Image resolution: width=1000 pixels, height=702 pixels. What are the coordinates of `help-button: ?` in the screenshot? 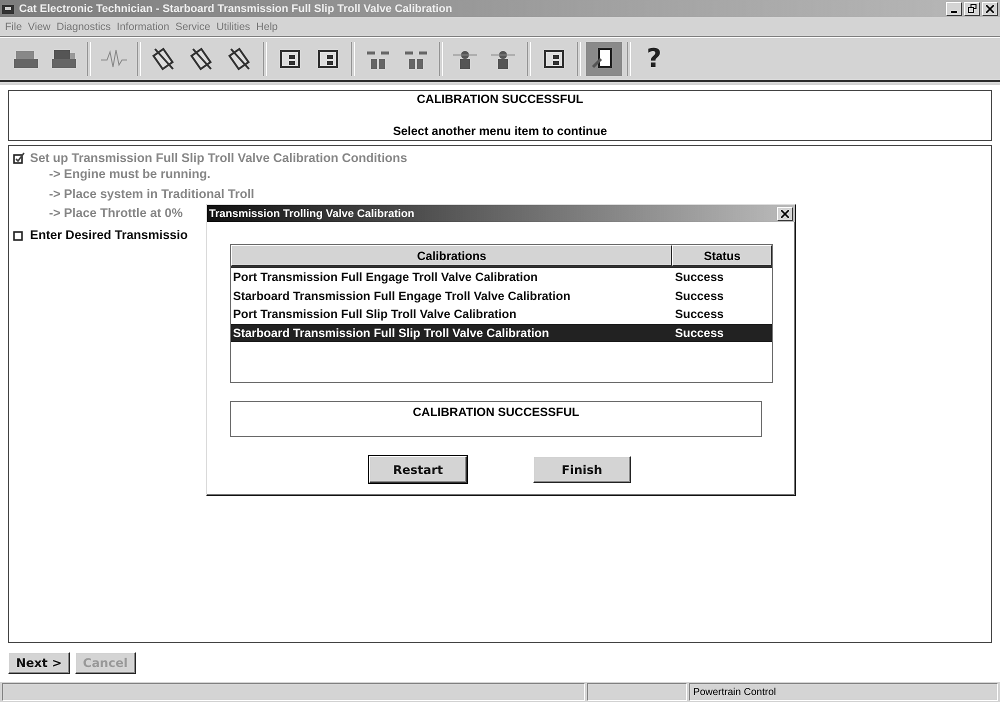 It's located at (654, 59).